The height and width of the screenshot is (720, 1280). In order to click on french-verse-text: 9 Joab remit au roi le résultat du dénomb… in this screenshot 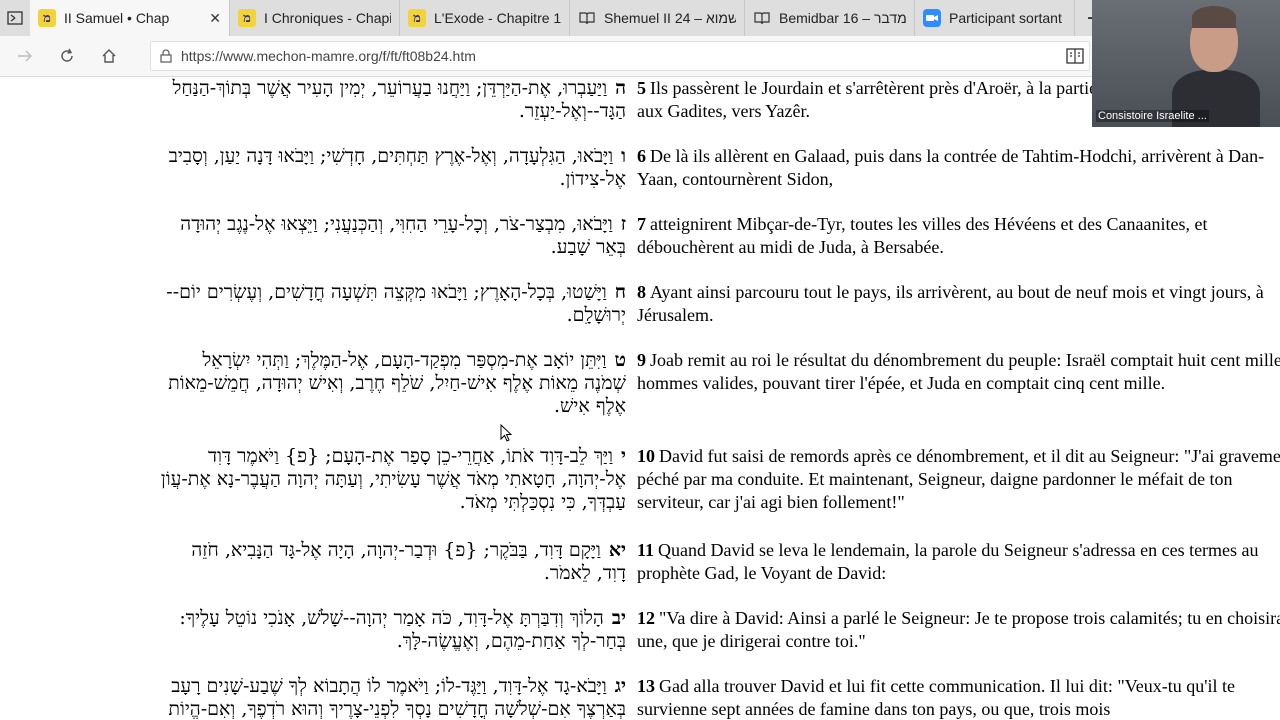, I will do `click(958, 372)`.